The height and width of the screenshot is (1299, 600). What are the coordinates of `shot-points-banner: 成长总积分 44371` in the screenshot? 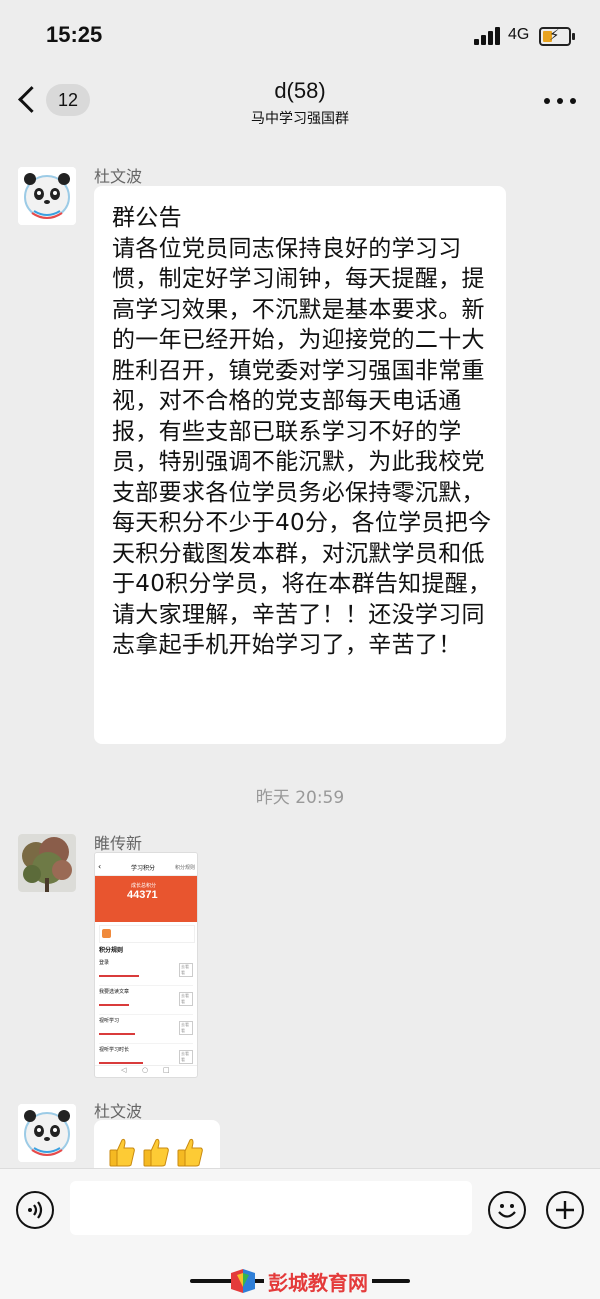 It's located at (146, 899).